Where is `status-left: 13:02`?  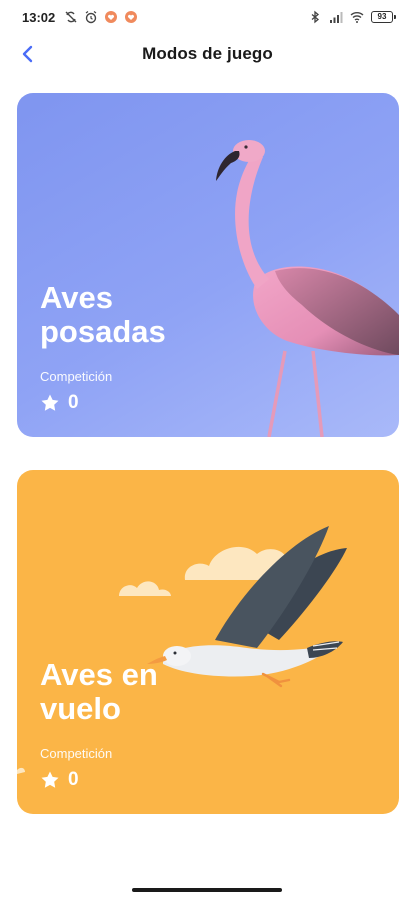 status-left: 13:02 is located at coordinates (80, 17).